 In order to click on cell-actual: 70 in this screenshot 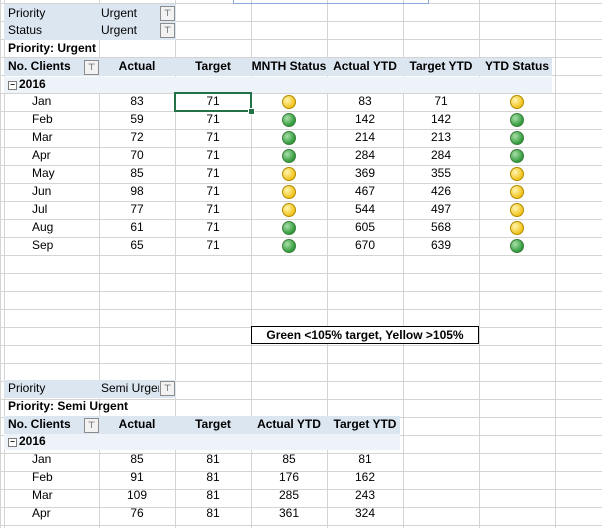, I will do `click(137, 155)`.